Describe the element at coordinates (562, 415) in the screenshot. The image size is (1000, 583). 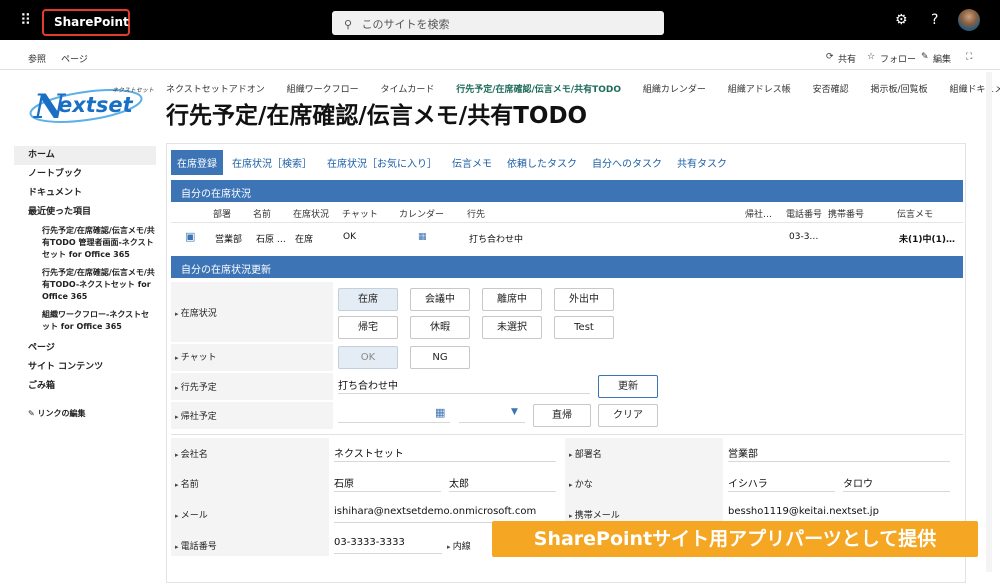
I see `direct-home-button: 直帰` at that location.